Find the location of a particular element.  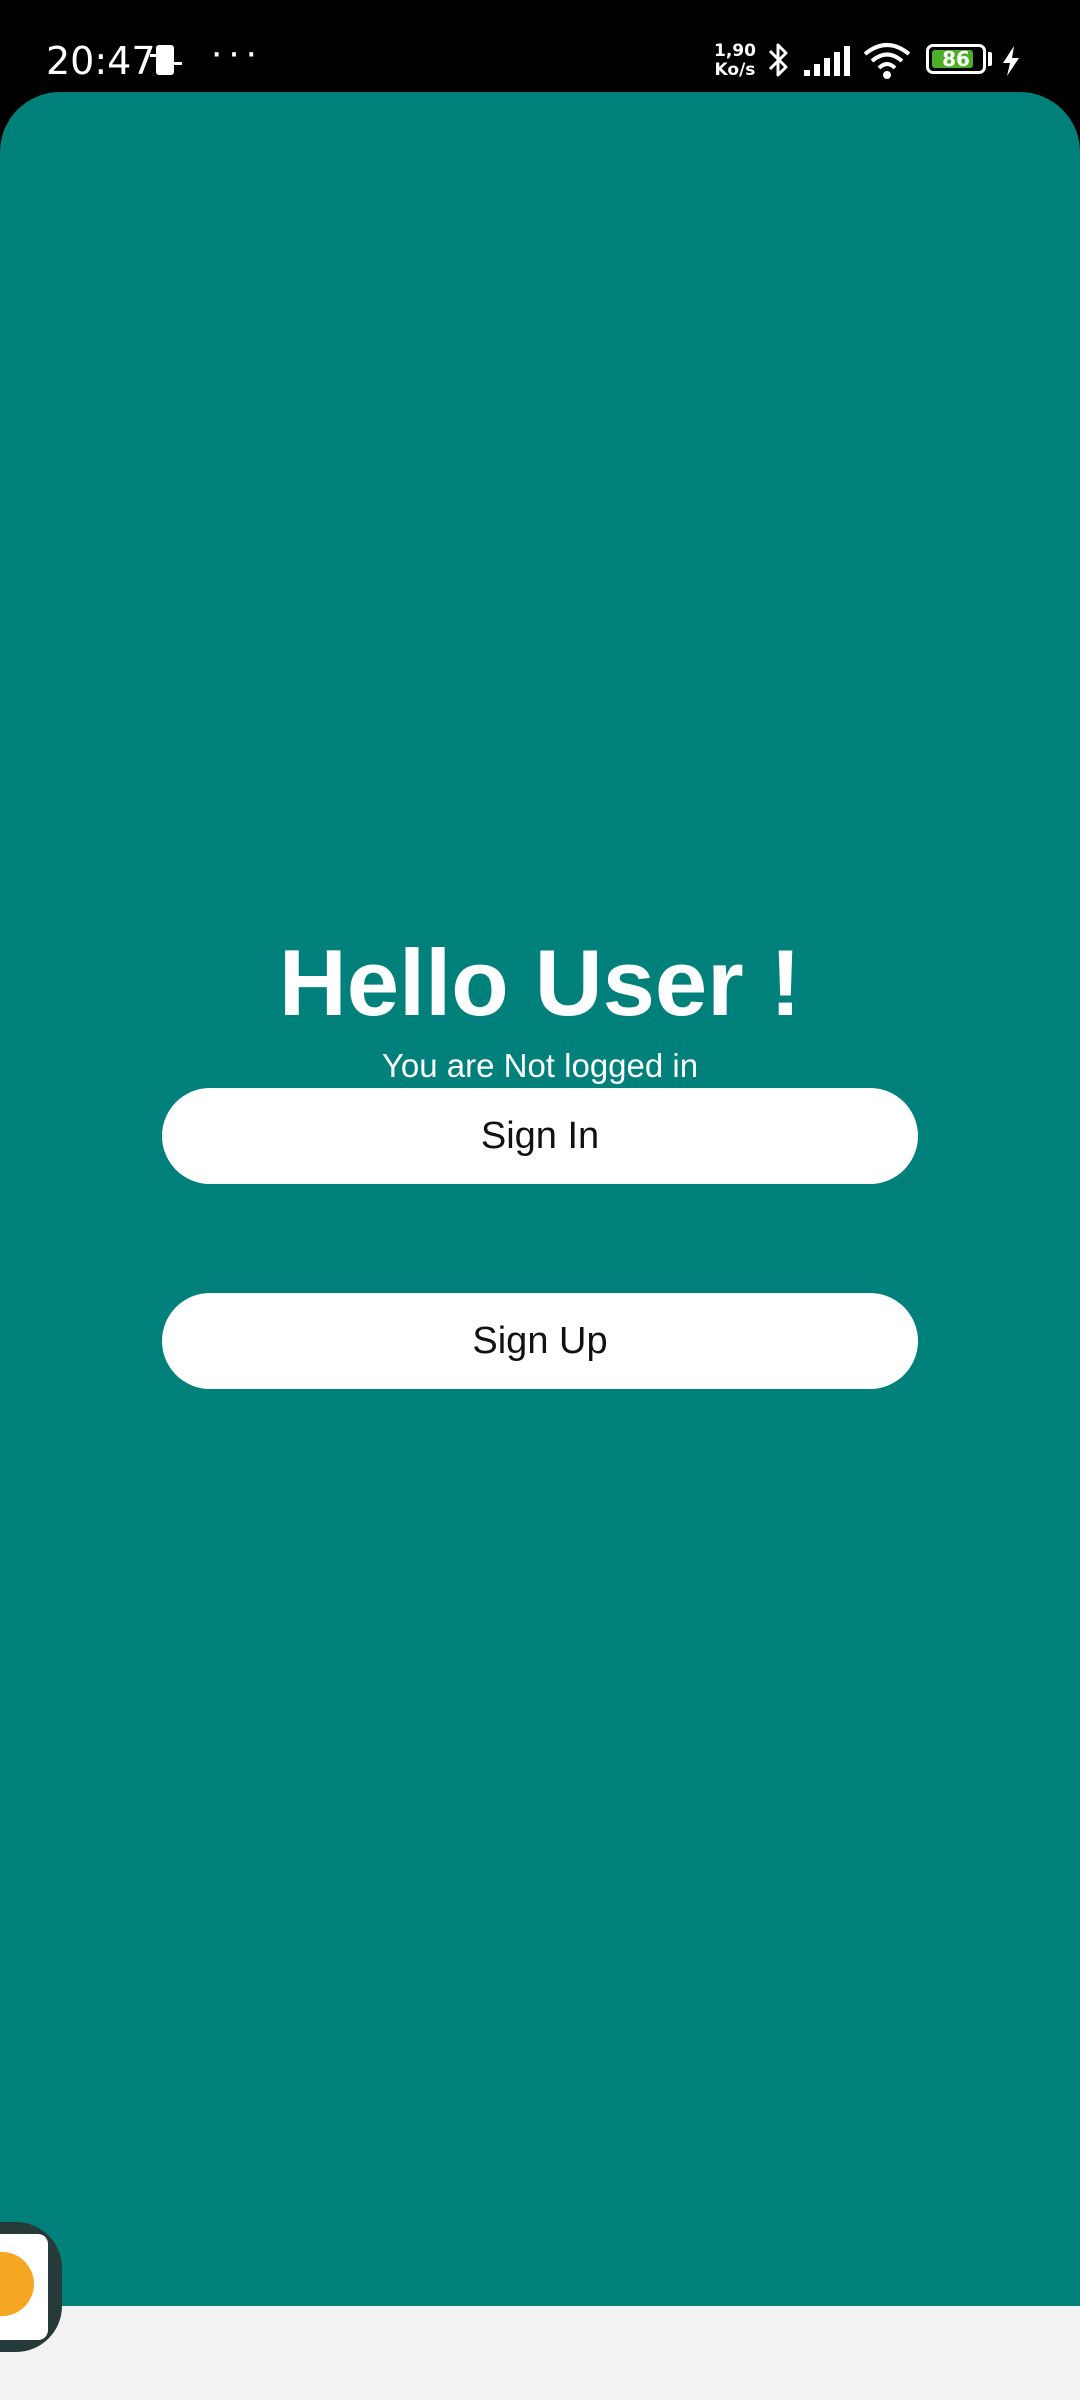

bluetooth-icon is located at coordinates (778, 60).